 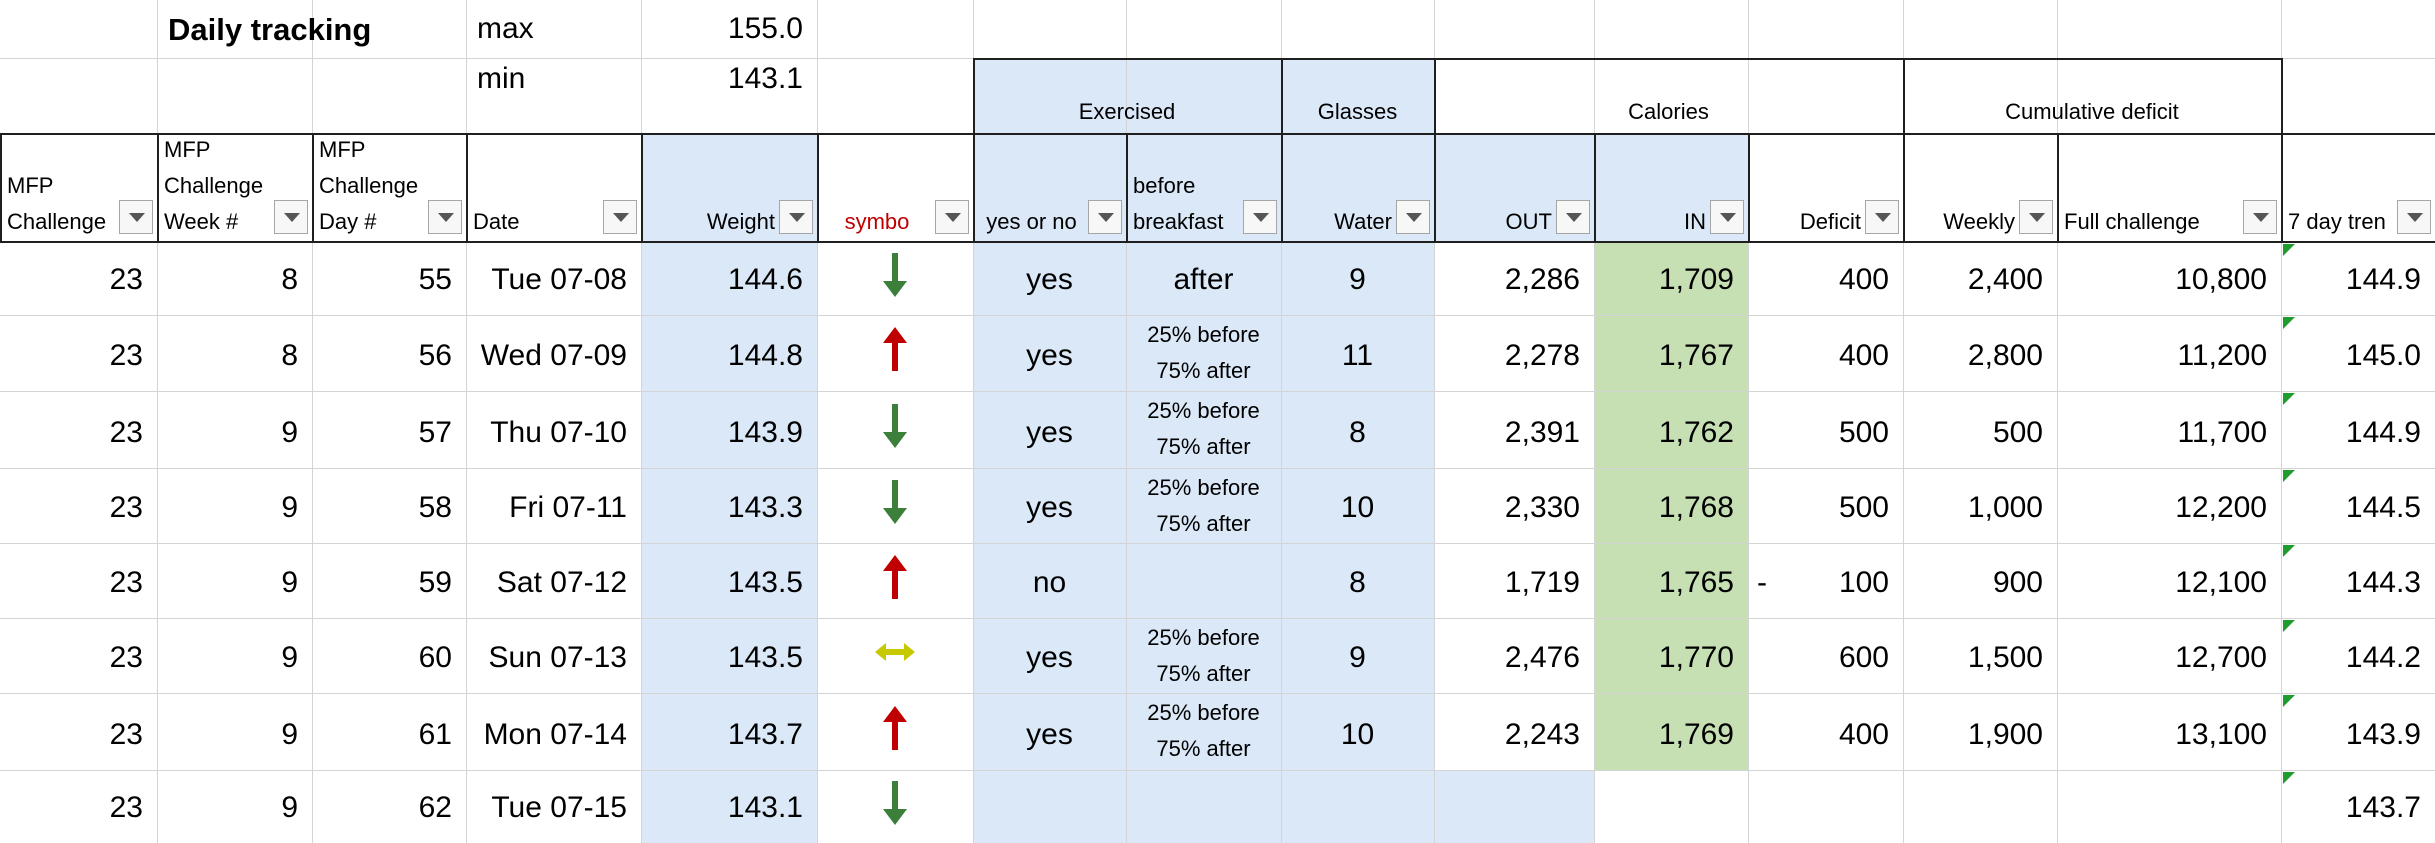 I want to click on cell-out: 2,330, so click(x=1514, y=513).